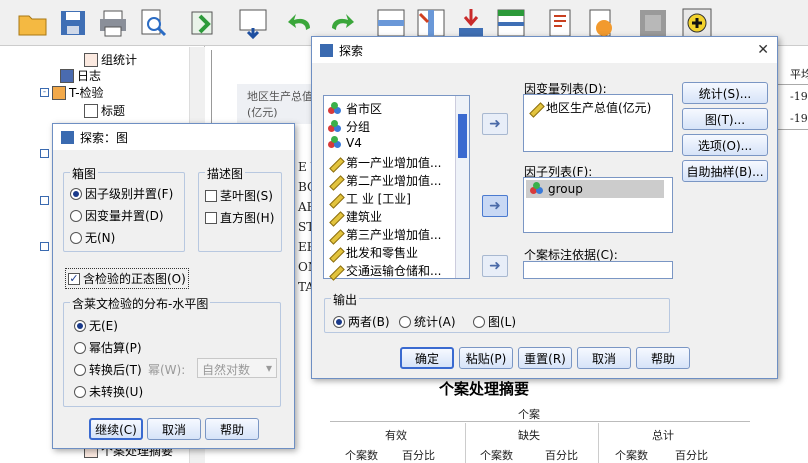 The width and height of the screenshot is (808, 463). I want to click on variable-label: 省市区, so click(364, 109).